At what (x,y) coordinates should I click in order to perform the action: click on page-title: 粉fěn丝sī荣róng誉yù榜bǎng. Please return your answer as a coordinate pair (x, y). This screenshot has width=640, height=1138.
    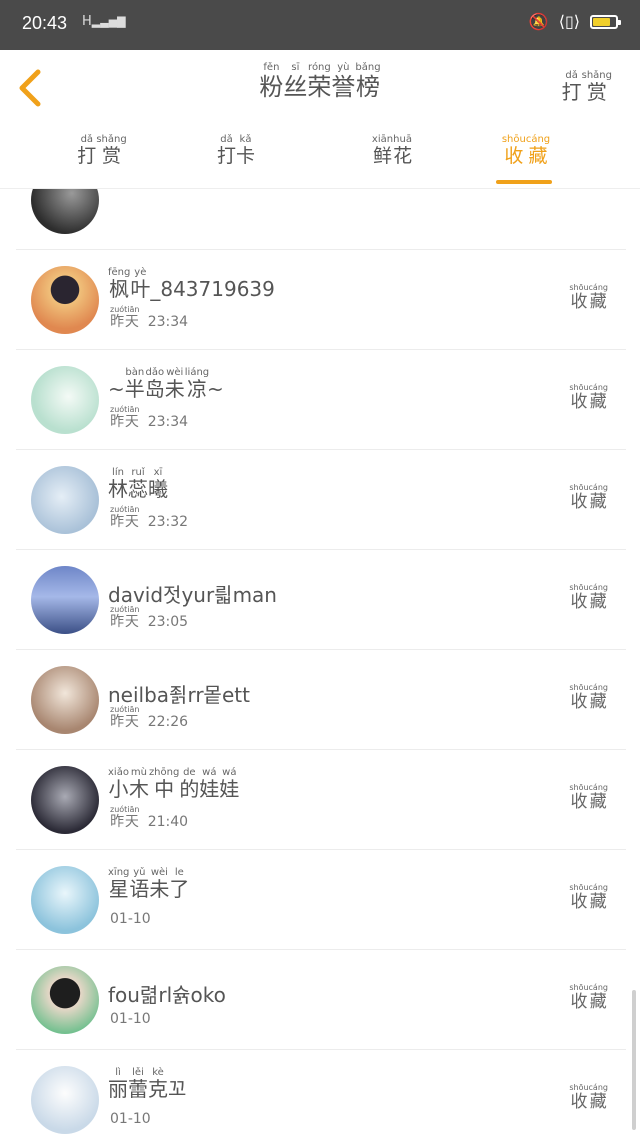
    Looking at the image, I should click on (320, 81).